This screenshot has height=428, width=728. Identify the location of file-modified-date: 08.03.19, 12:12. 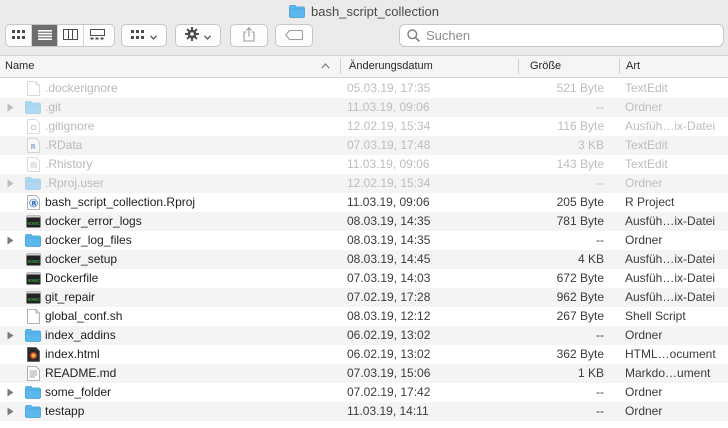
(389, 316).